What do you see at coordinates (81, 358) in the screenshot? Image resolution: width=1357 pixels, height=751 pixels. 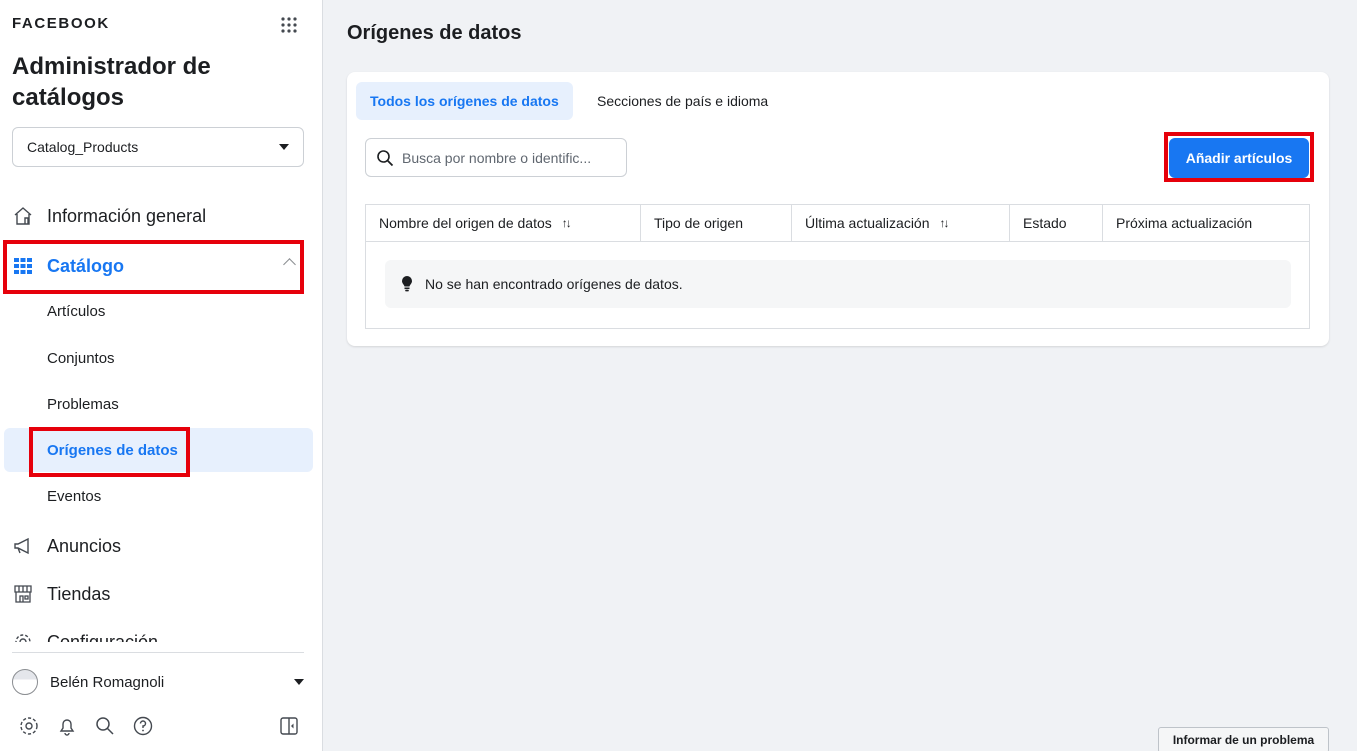 I see `sub-item-sets-label: Conjuntos` at bounding box center [81, 358].